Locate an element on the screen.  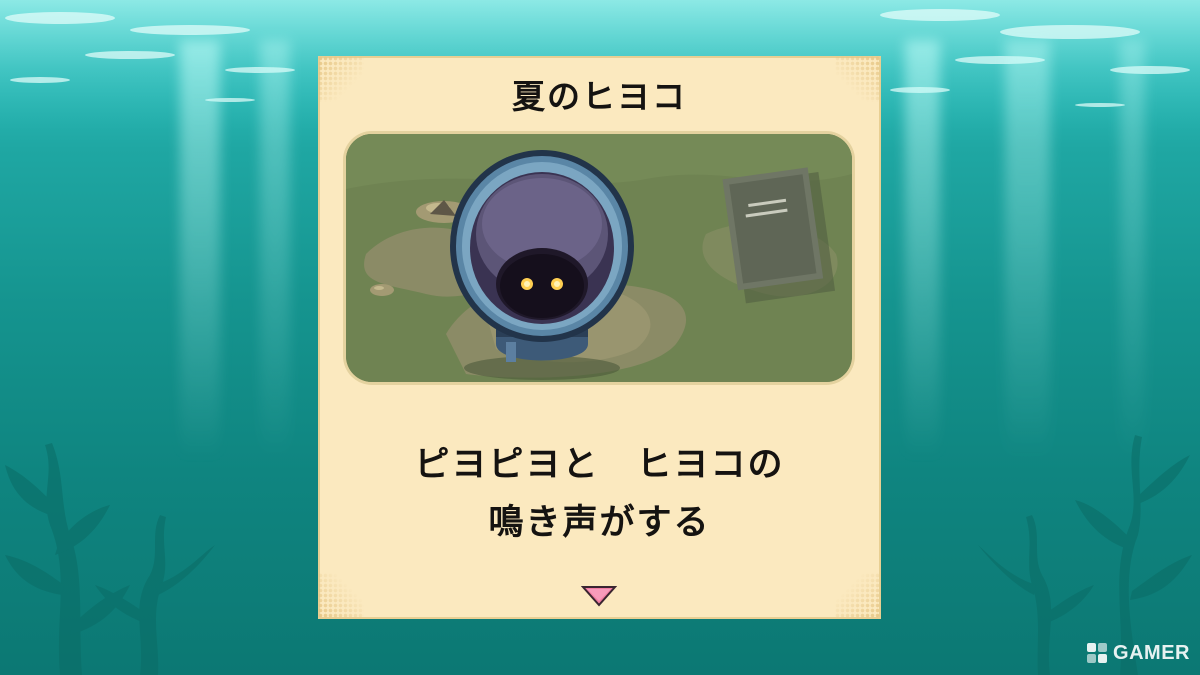
seaweed-right is located at coordinates (1085, 555).